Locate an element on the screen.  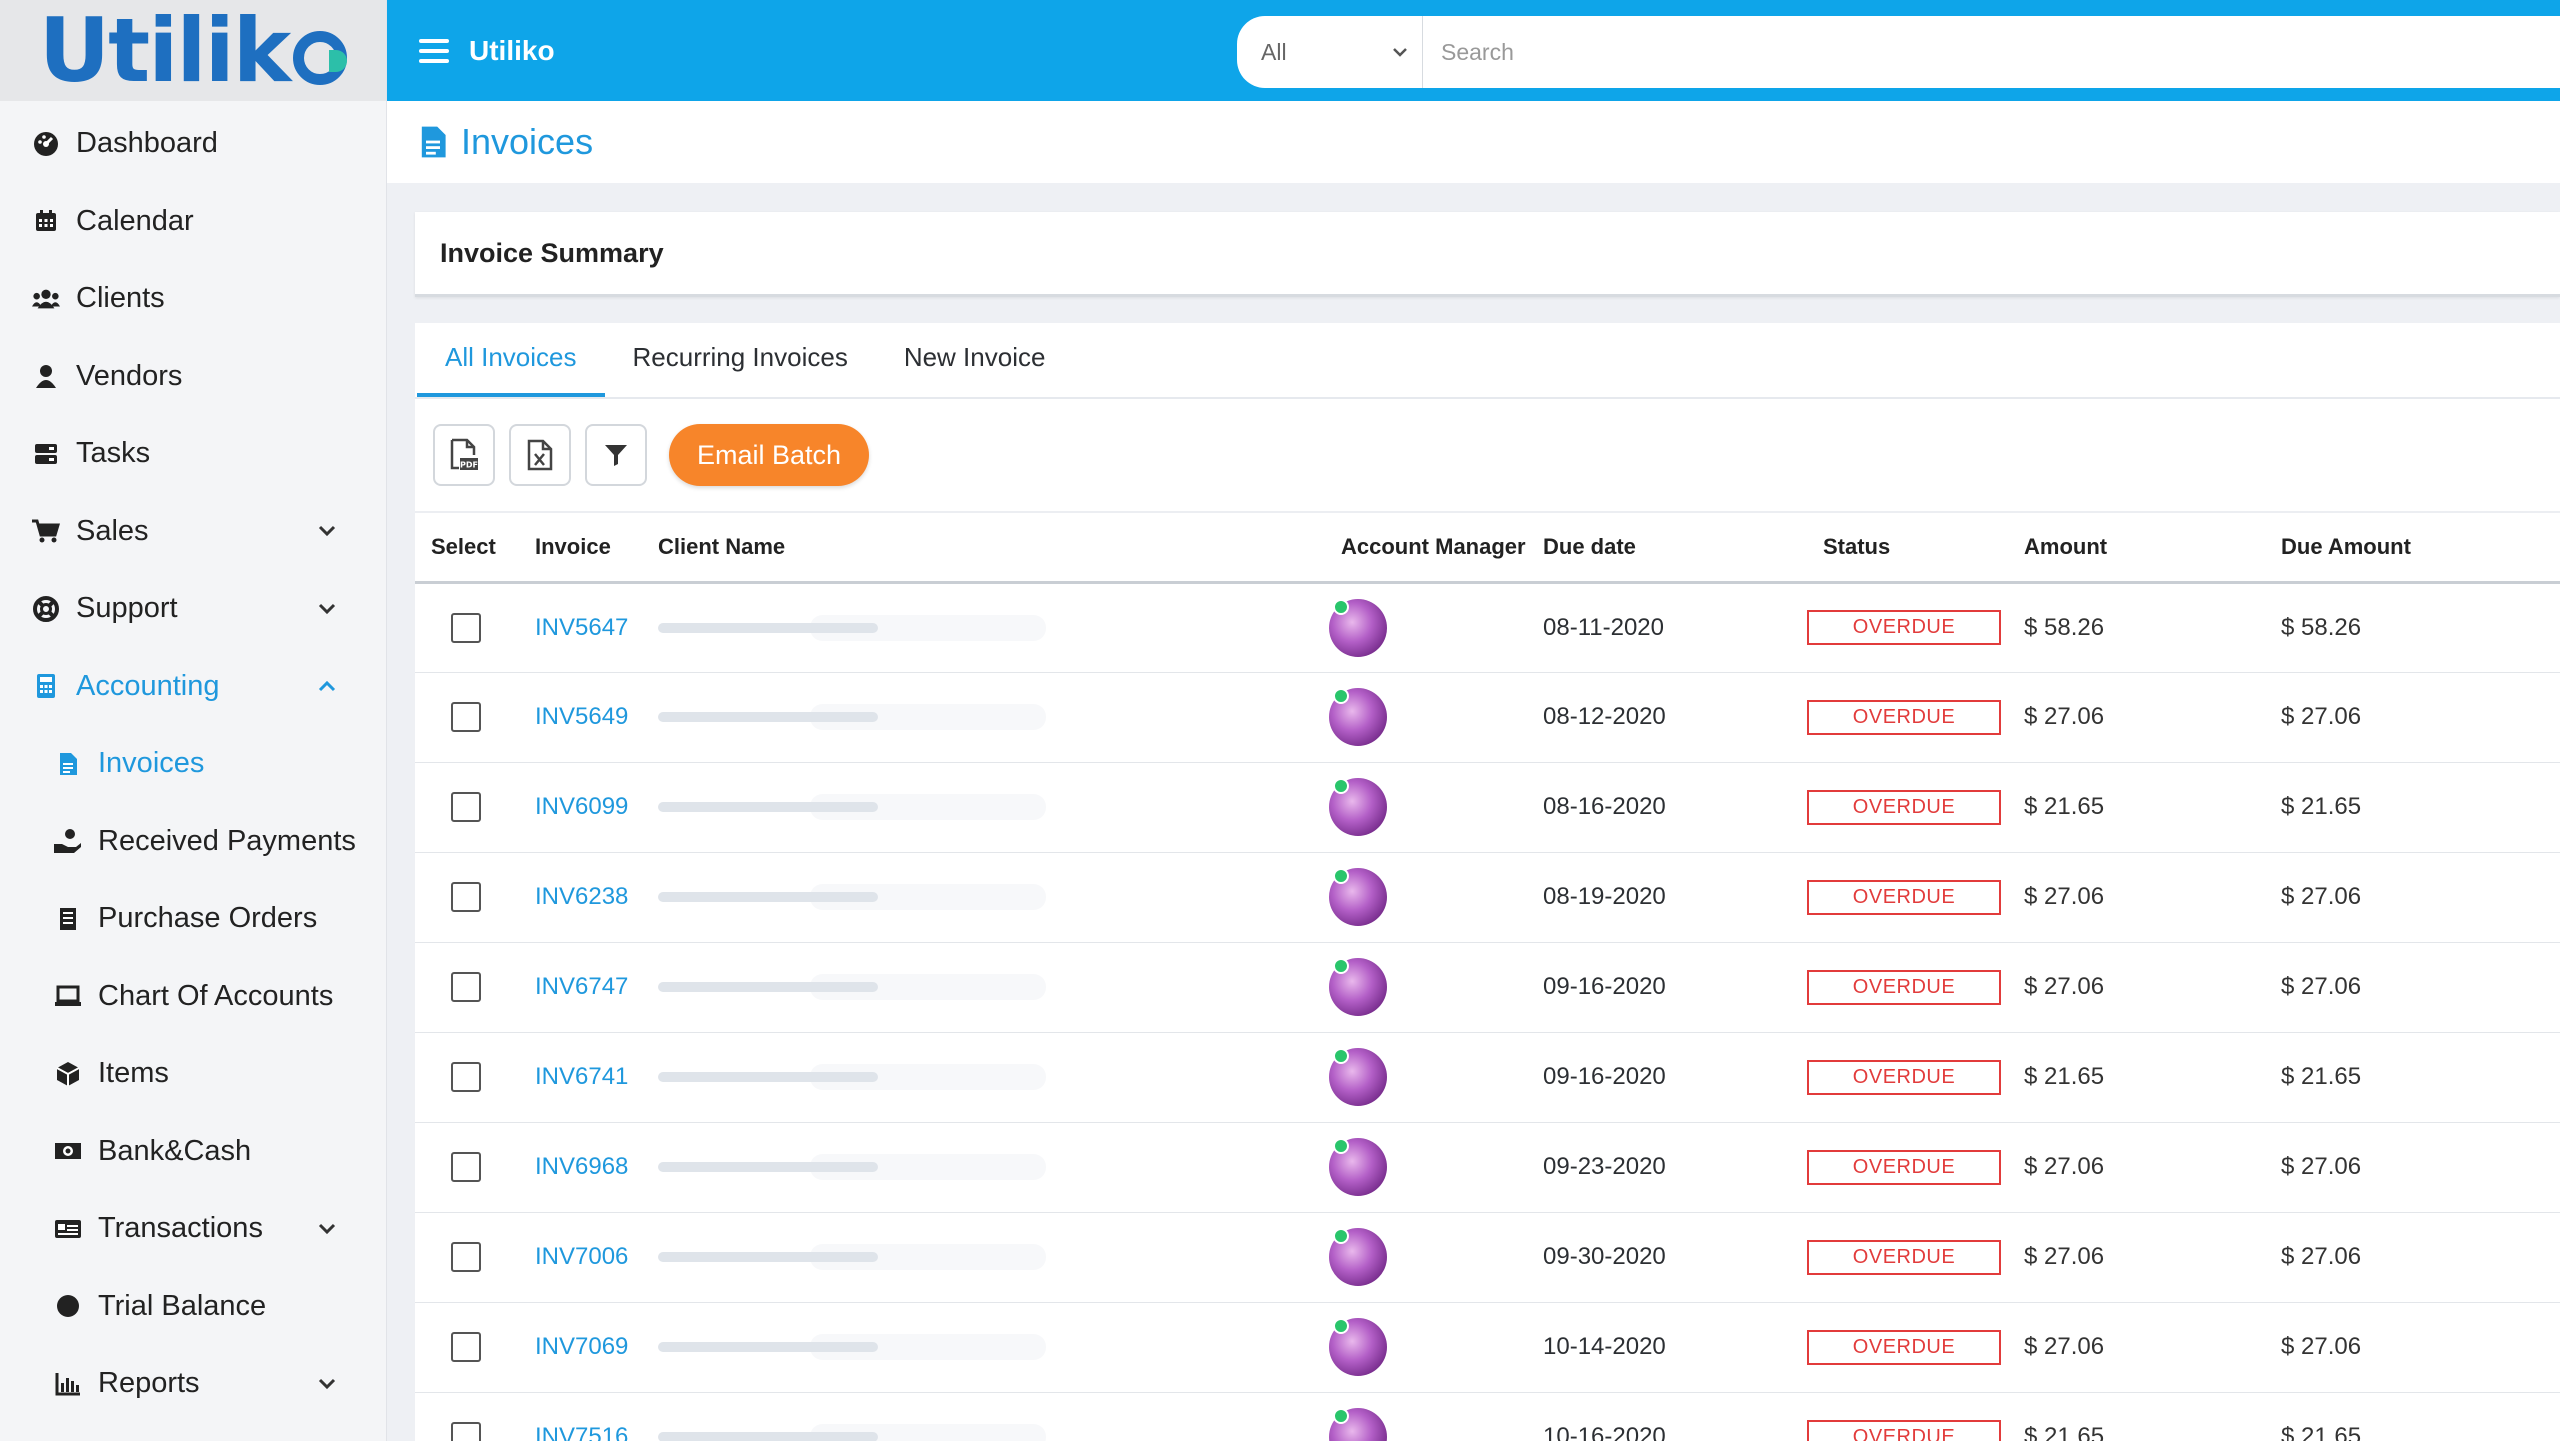
sidebar-item-accounting: Accounting is located at coordinates (193, 687).